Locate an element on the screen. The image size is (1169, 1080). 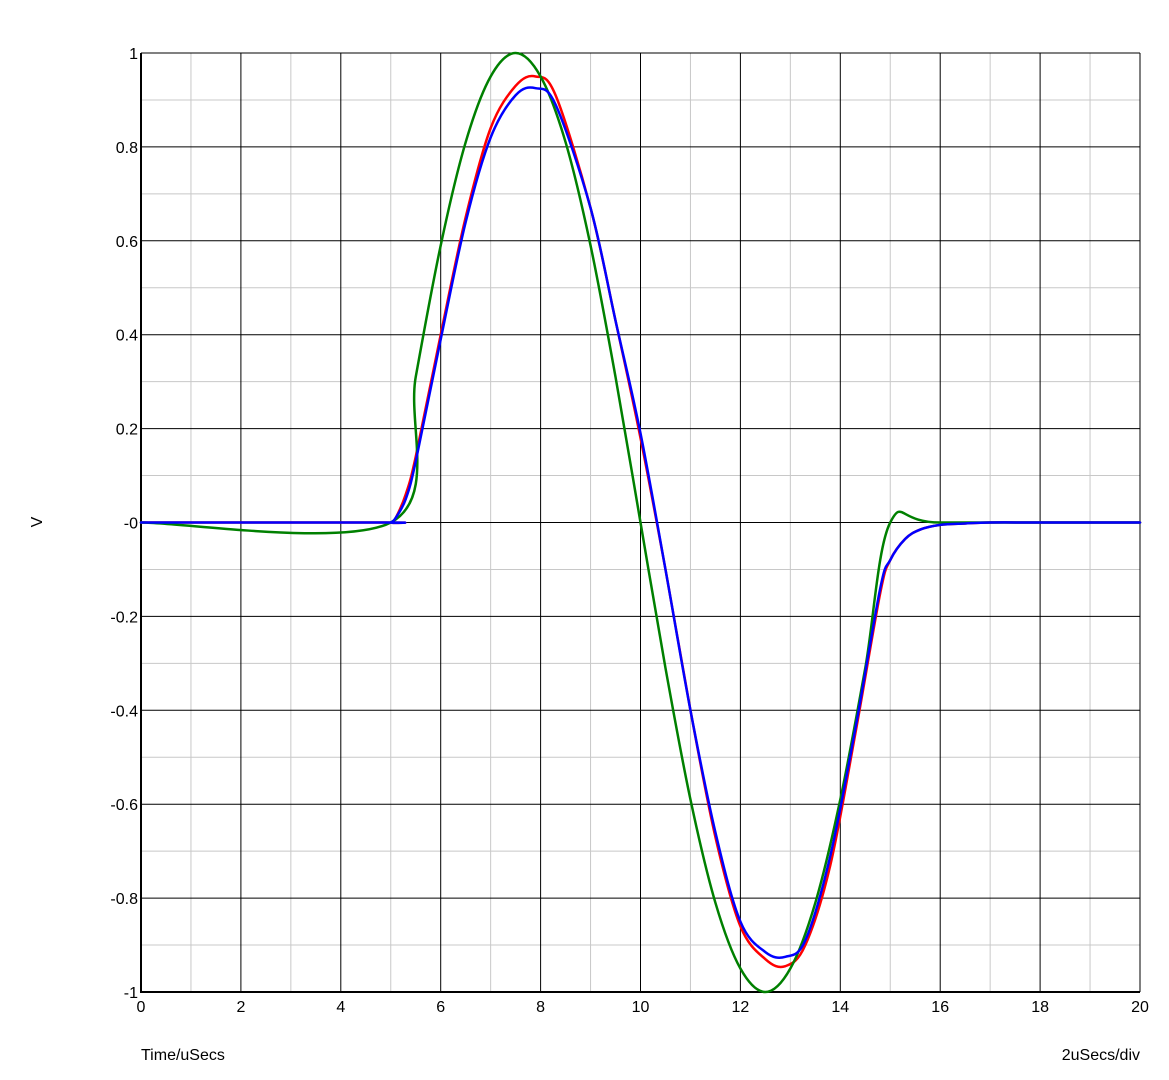
x-tick-label: 18 is located at coordinates (1040, 1007).